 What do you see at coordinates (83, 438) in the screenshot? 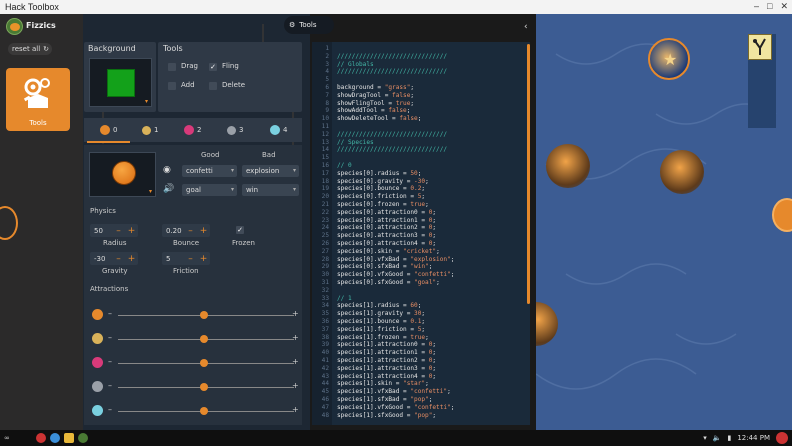
I see `app-icon` at bounding box center [83, 438].